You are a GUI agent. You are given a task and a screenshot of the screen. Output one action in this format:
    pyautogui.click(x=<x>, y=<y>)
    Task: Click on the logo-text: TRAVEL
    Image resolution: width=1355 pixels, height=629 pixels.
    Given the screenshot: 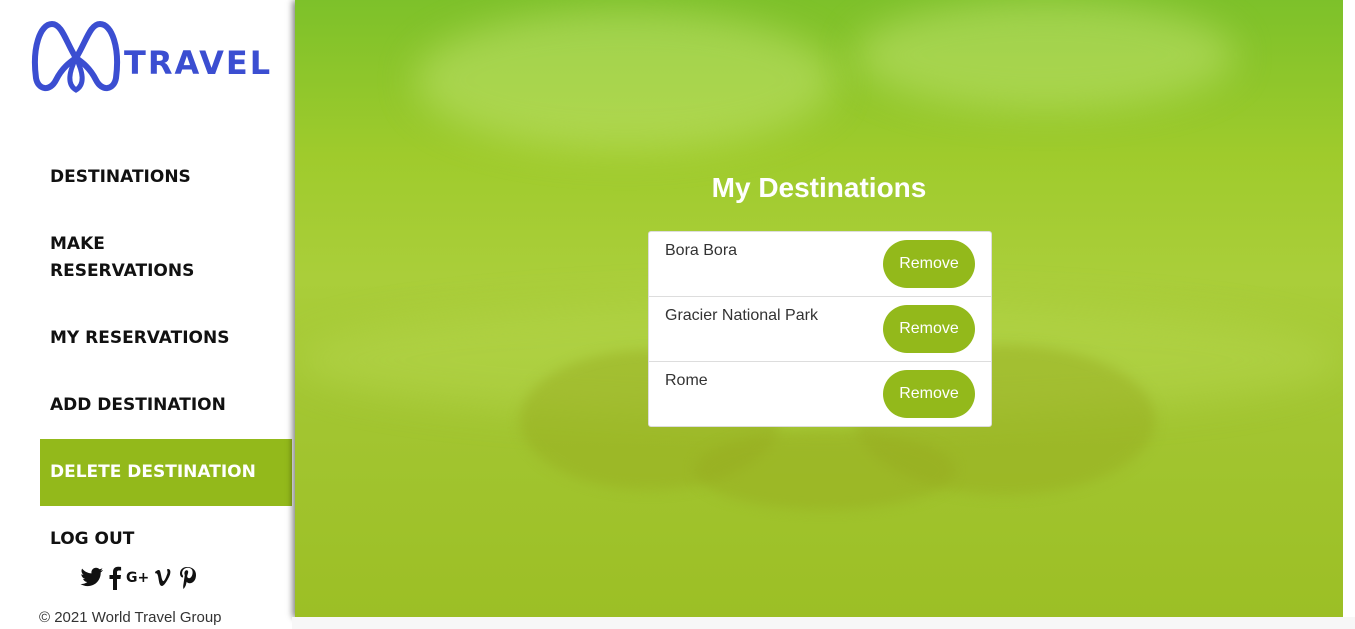 What is the action you would take?
    pyautogui.click(x=198, y=63)
    